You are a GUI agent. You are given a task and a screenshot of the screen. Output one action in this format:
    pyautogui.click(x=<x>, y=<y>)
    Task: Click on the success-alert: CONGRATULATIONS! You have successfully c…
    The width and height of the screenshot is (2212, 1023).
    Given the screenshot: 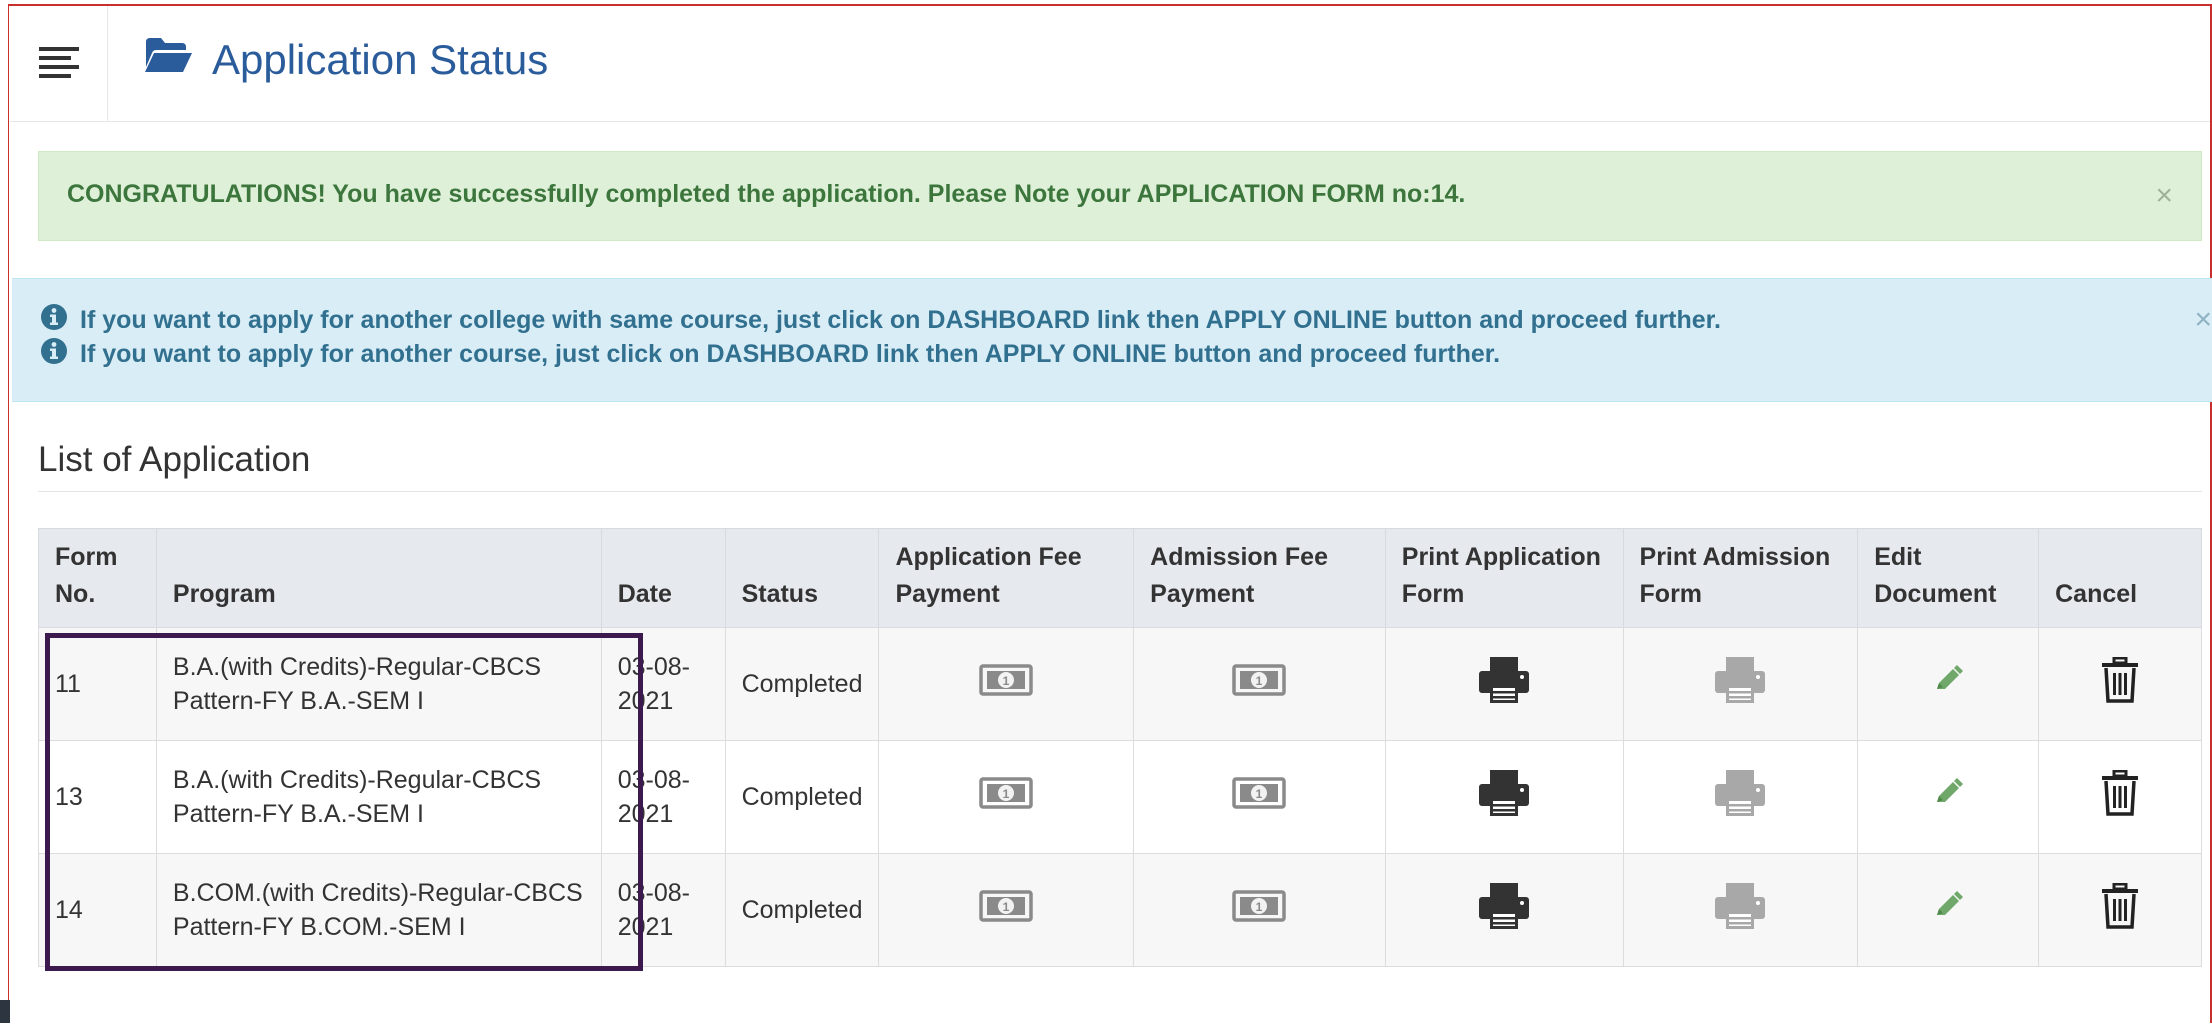 What is the action you would take?
    pyautogui.click(x=1120, y=196)
    